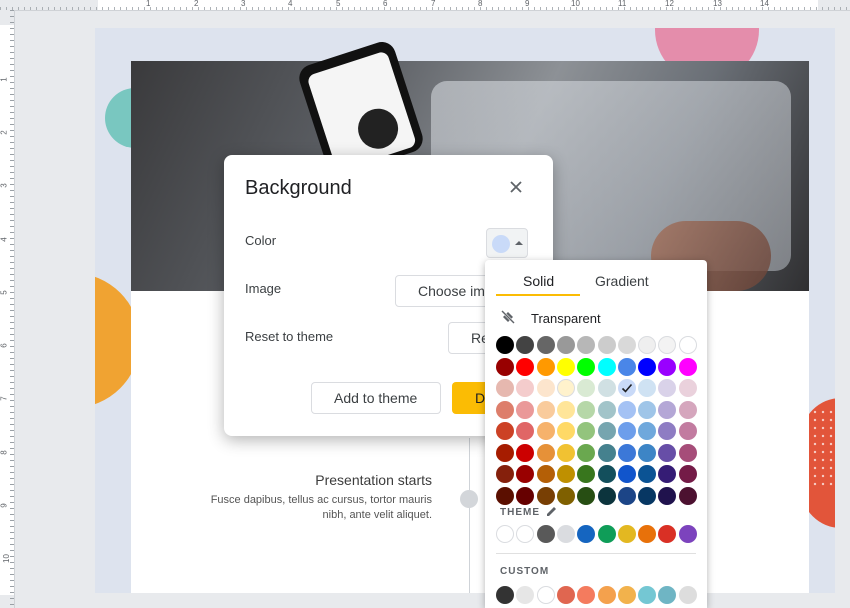 The image size is (850, 608). Describe the element at coordinates (373, 480) in the screenshot. I see `presentation-starts-heading: Presentation starts` at that location.